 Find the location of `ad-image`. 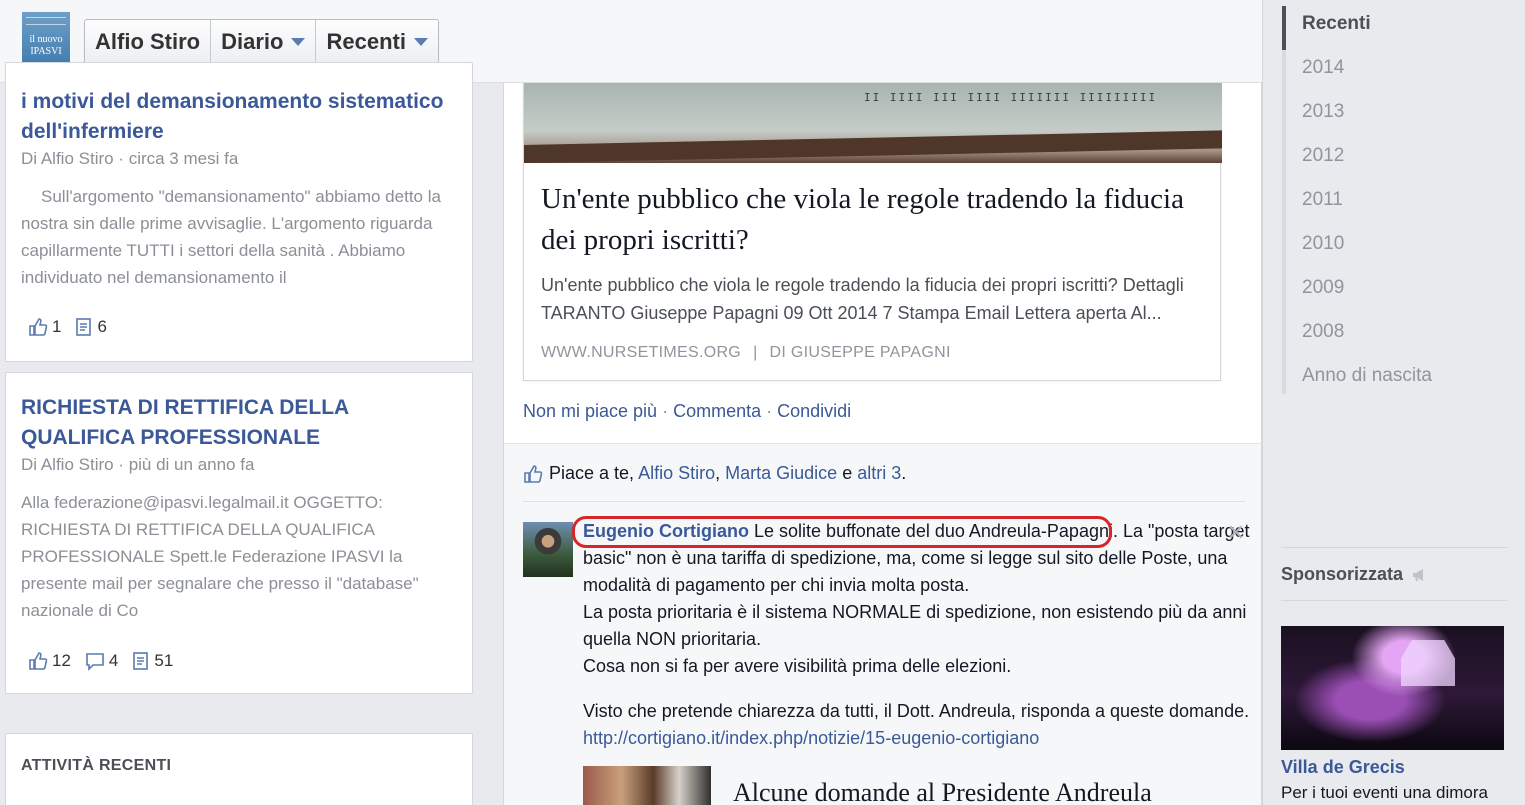

ad-image is located at coordinates (1392, 688).